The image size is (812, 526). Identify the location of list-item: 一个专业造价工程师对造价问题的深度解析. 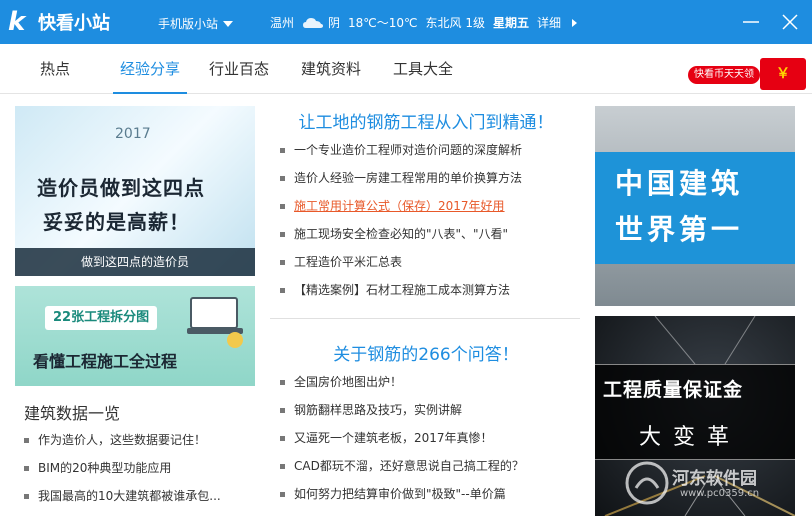
(428, 150).